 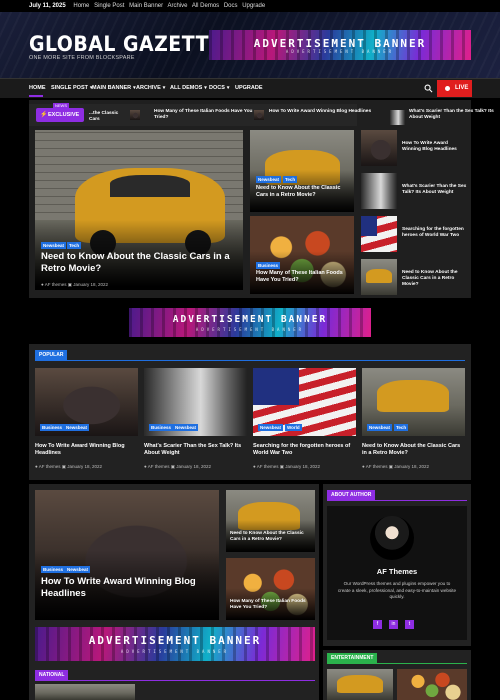 I want to click on linkedin-icon: in, so click(x=393, y=624).